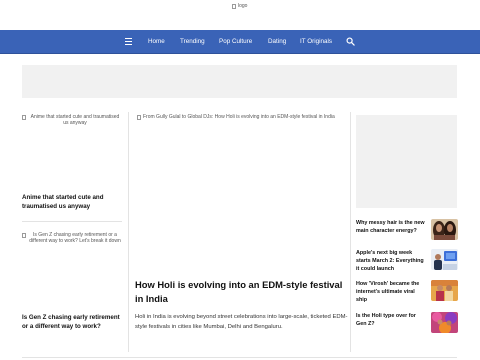  Describe the element at coordinates (444, 322) in the screenshot. I see `holi-celebration-photo-icon` at that location.